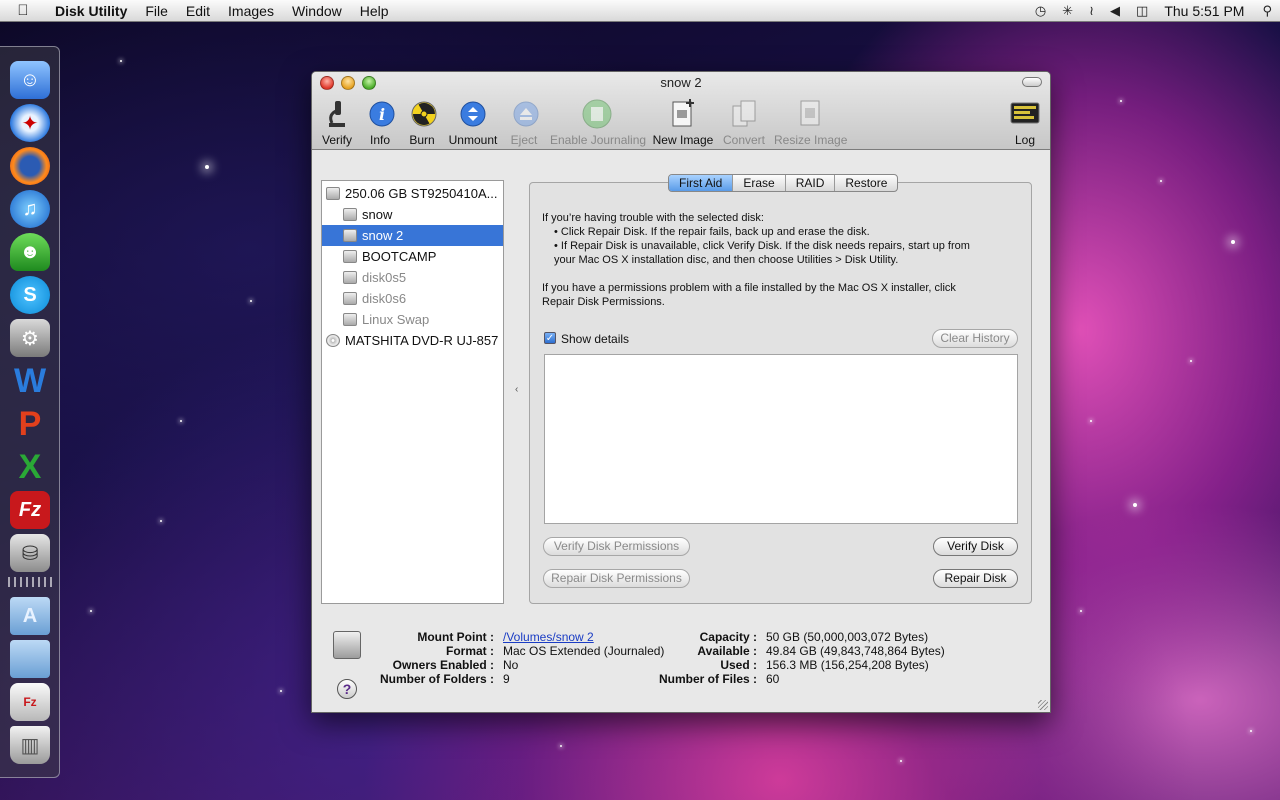  I want to click on show-details-label: Show details, so click(595, 339).